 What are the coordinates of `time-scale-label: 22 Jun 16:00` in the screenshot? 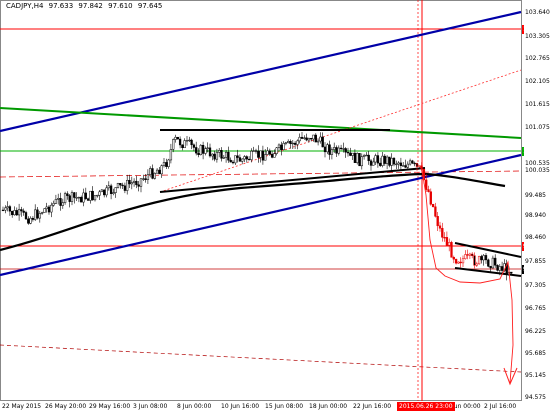 It's located at (372, 406).